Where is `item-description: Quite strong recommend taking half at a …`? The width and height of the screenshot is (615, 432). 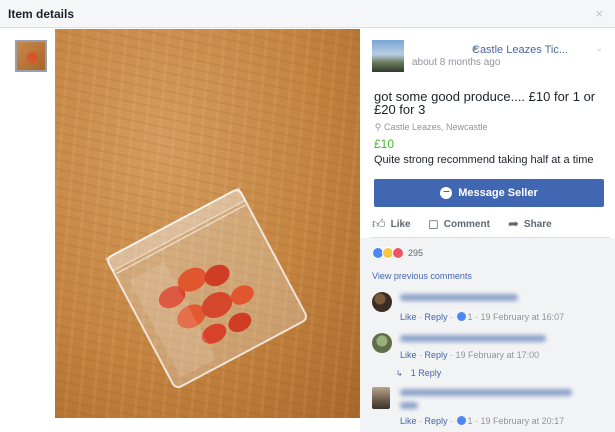 item-description: Quite strong recommend taking half at a … is located at coordinates (484, 160).